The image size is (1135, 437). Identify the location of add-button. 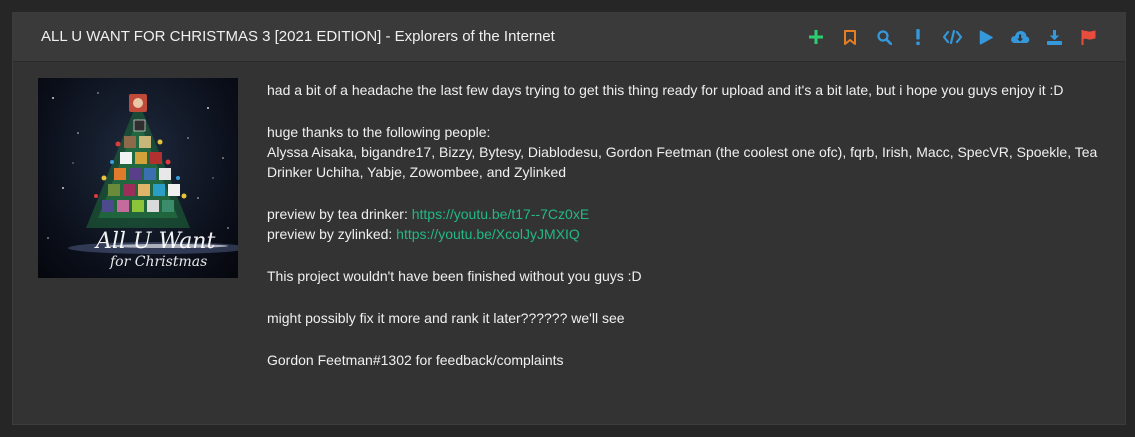
(816, 37).